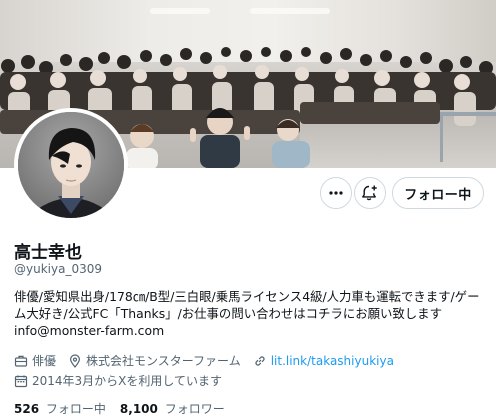  I want to click on more-dots-icon, so click(336, 193).